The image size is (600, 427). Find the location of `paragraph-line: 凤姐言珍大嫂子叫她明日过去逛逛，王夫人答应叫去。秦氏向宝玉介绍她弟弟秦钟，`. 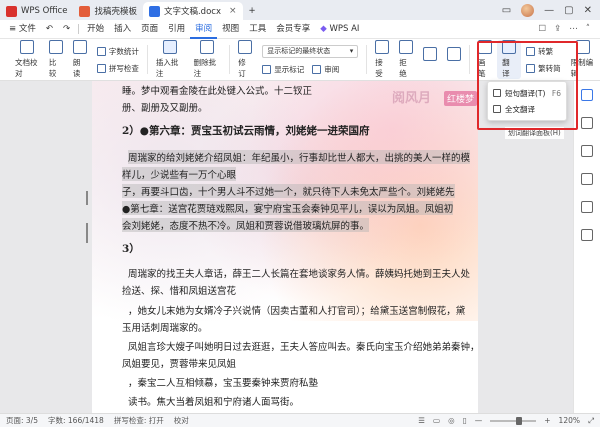

paragraph-line: 凤姐言珍大嫂子叫她明日过去逛逛，王夫人答应叫去。秦氏向宝玉介绍她弟弟秦钟， is located at coordinates (303, 346).